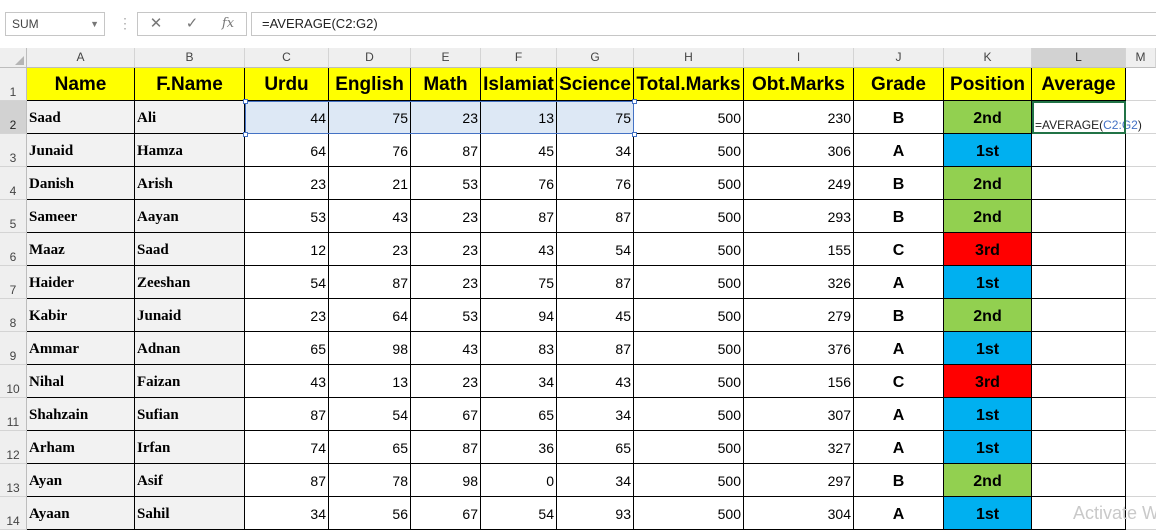  I want to click on cell-science: 76, so click(595, 183).